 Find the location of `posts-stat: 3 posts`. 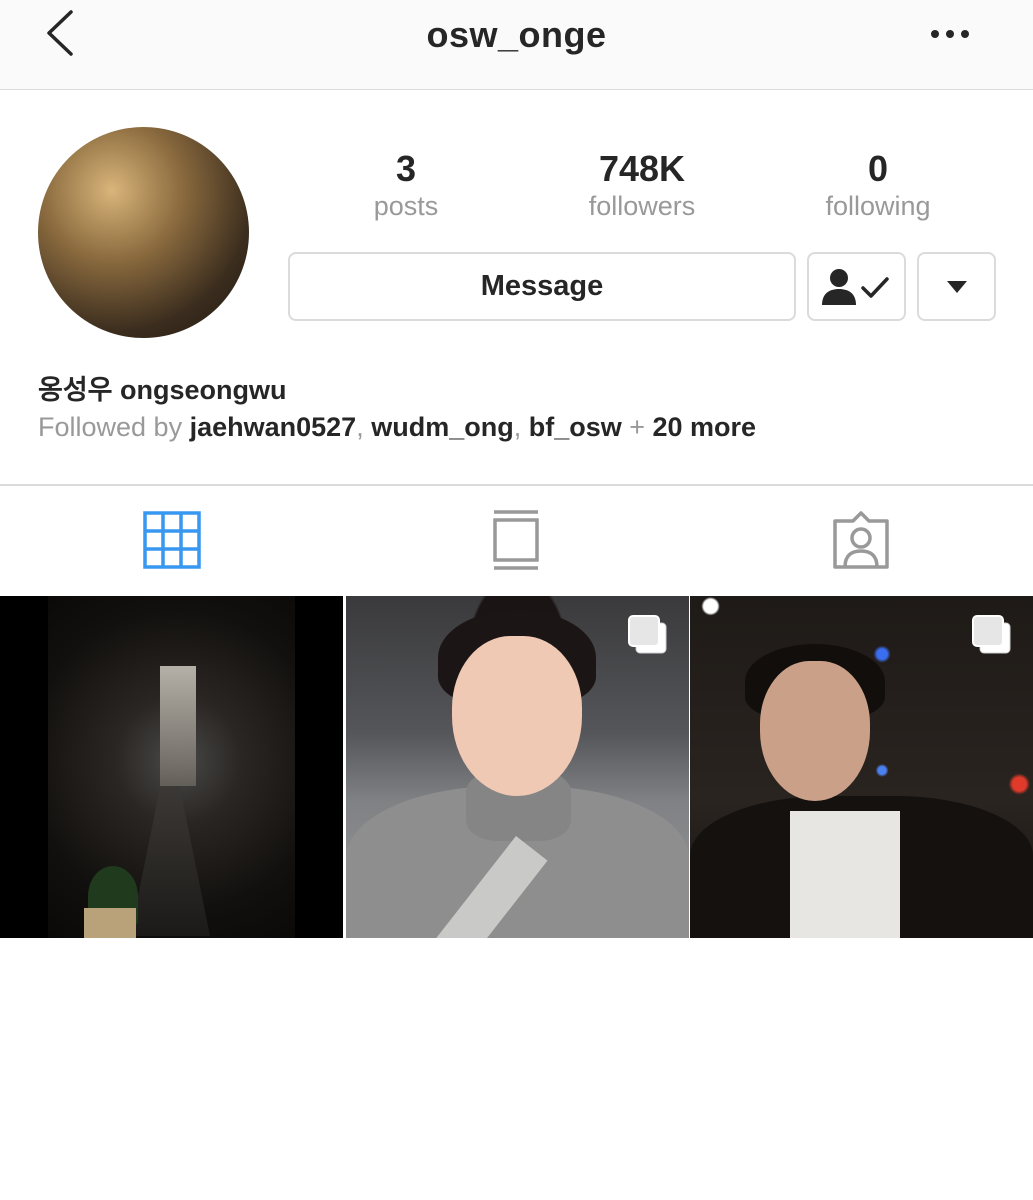

posts-stat: 3 posts is located at coordinates (406, 185).